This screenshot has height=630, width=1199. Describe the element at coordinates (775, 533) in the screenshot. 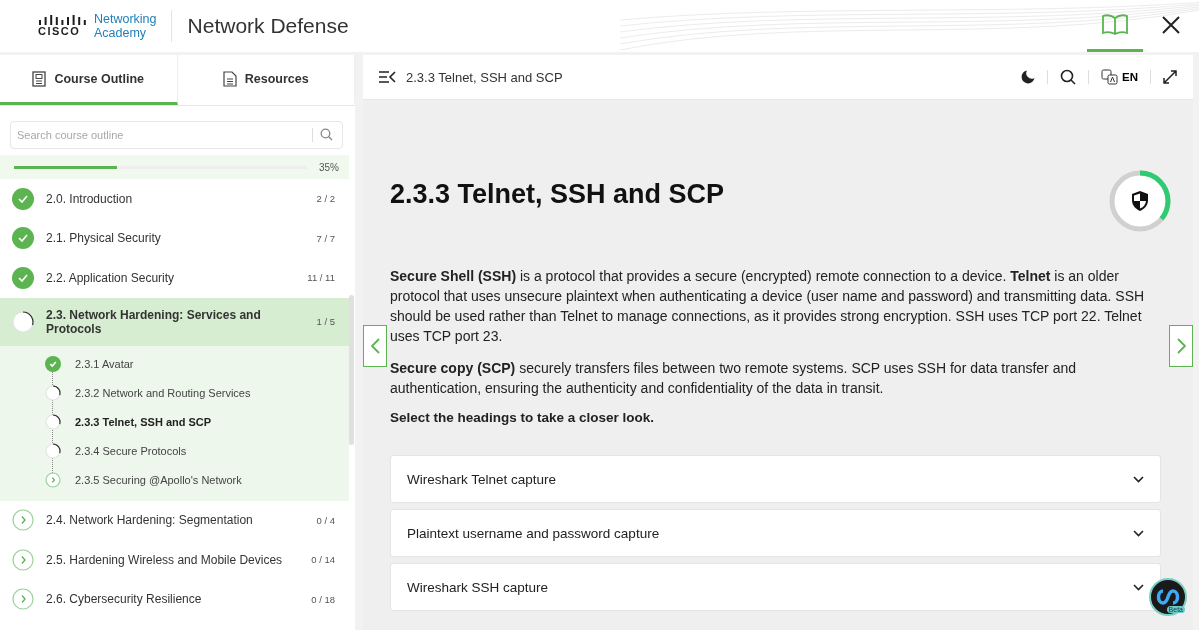

I see `accordion-header: Plaintext username and password capture` at that location.